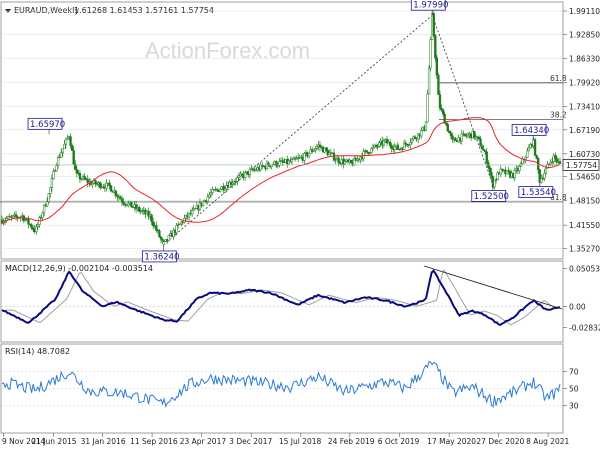 This screenshot has width=600, height=450. I want to click on fib-level-label: 61.8, so click(558, 78).